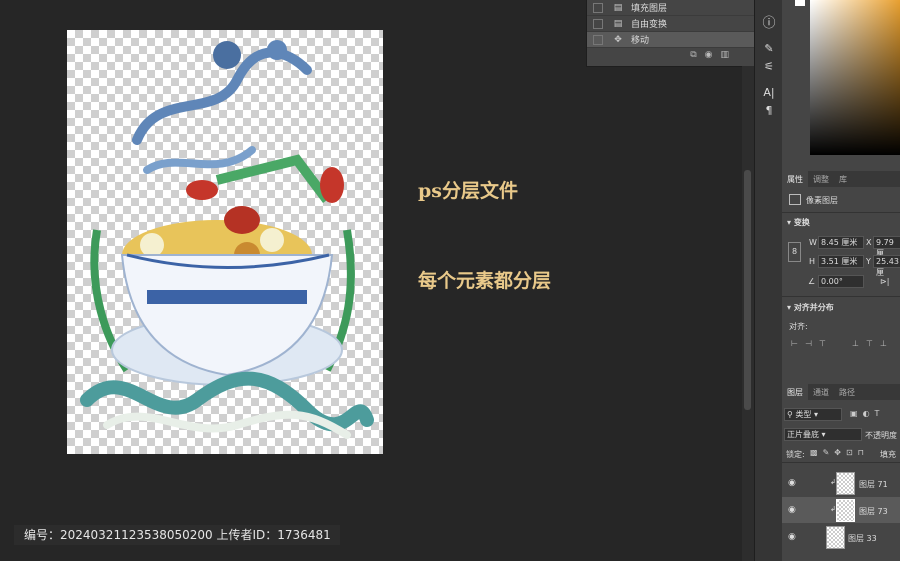 This screenshot has height=561, width=900. What do you see at coordinates (640, 41) in the screenshot?
I see `history-item-label: 移动` at bounding box center [640, 41].